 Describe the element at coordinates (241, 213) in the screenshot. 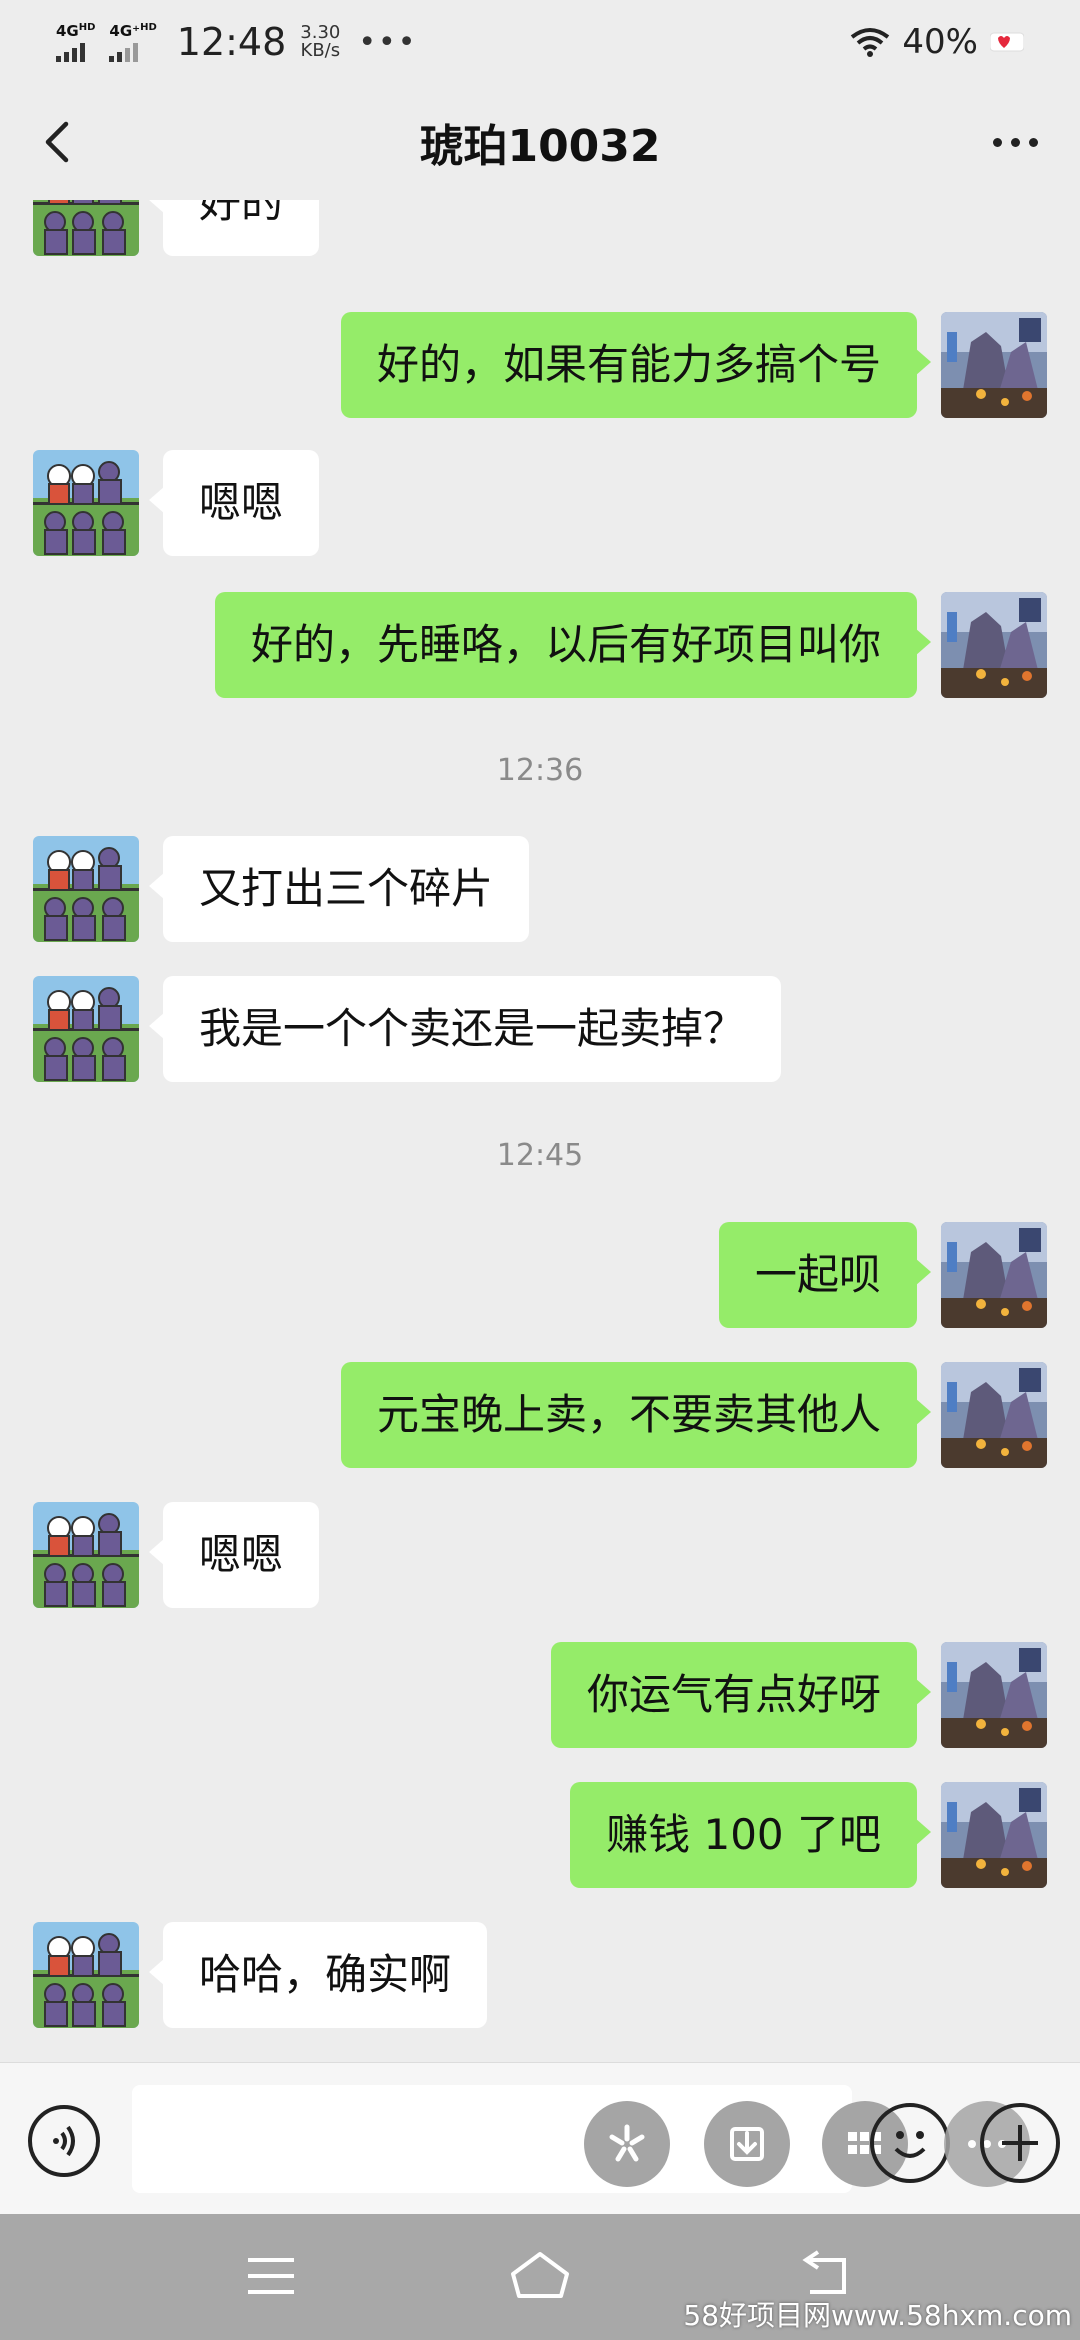

I see `message-text: 好的` at that location.